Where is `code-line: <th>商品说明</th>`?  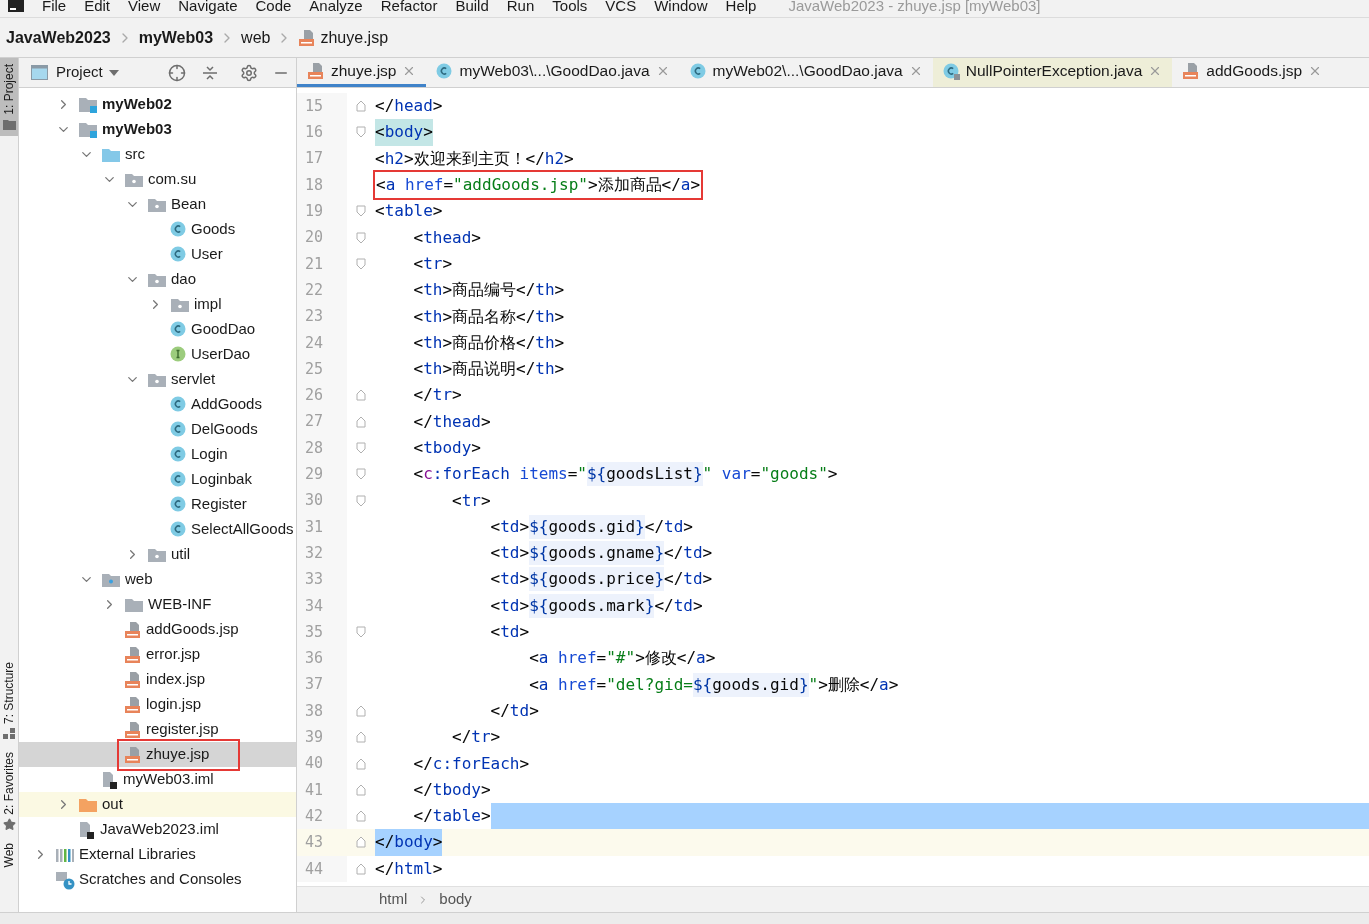 code-line: <th>商品说明</th> is located at coordinates (488, 369).